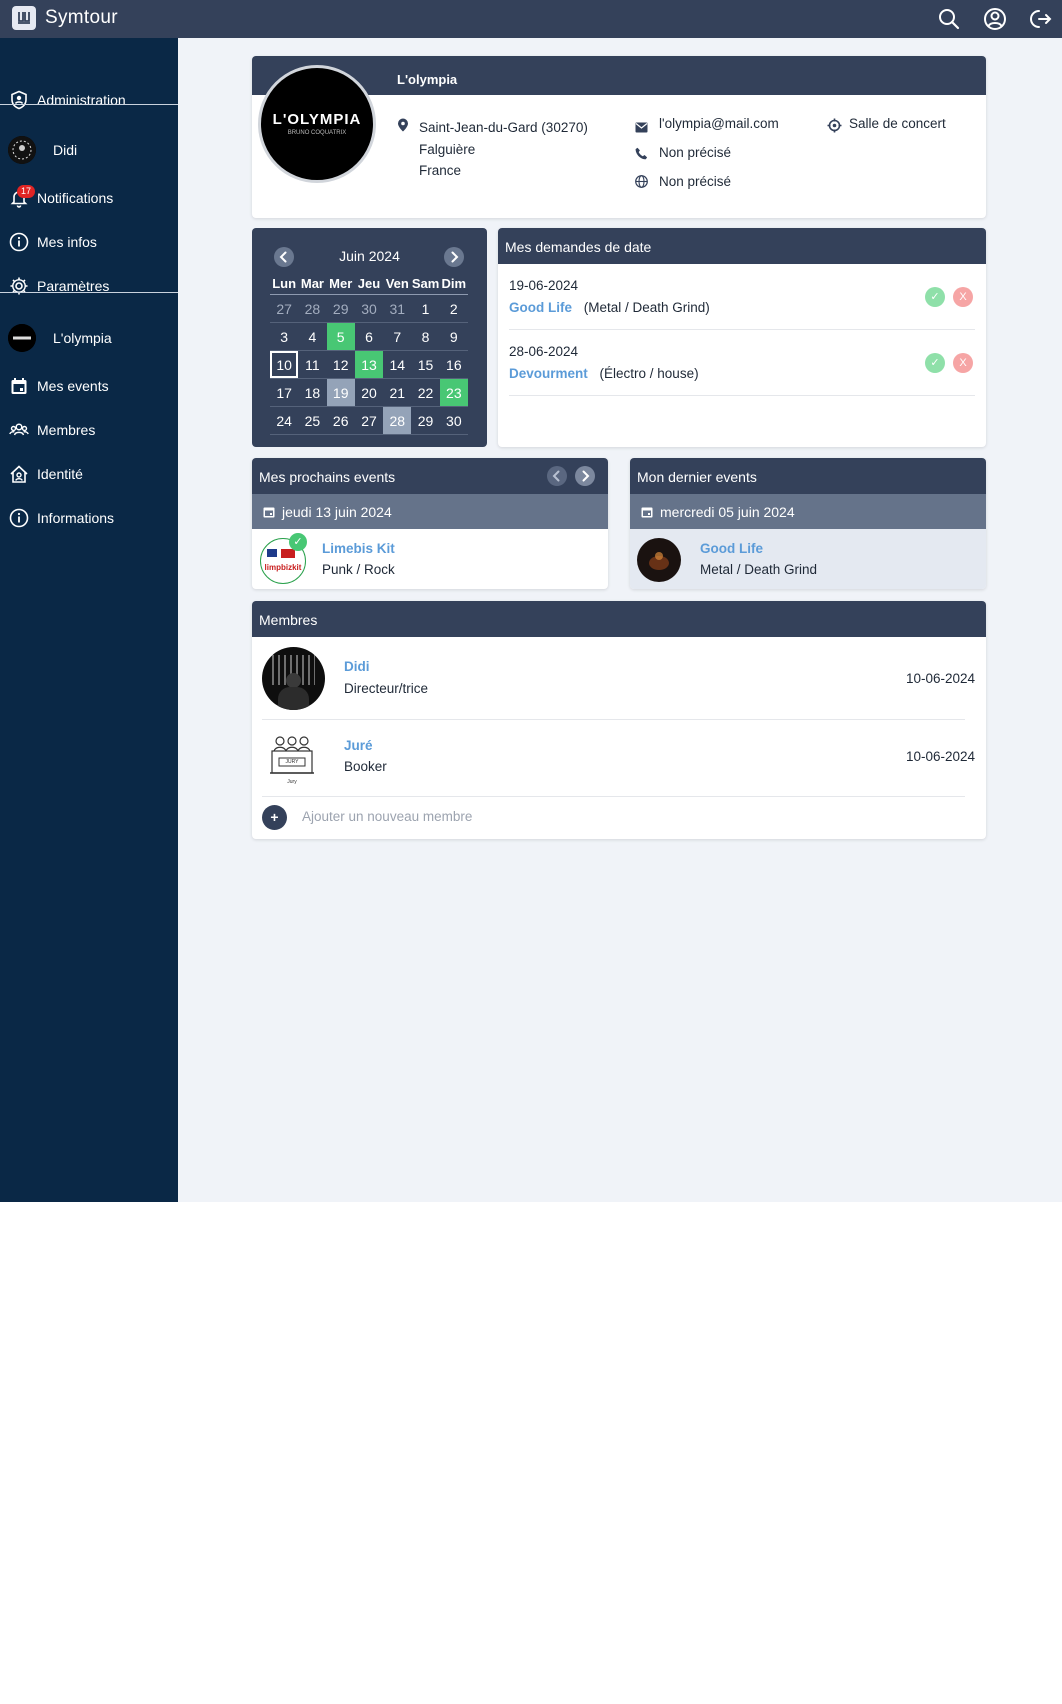 This screenshot has height=1704, width=1062. I want to click on calendar-day: 21, so click(397, 392).